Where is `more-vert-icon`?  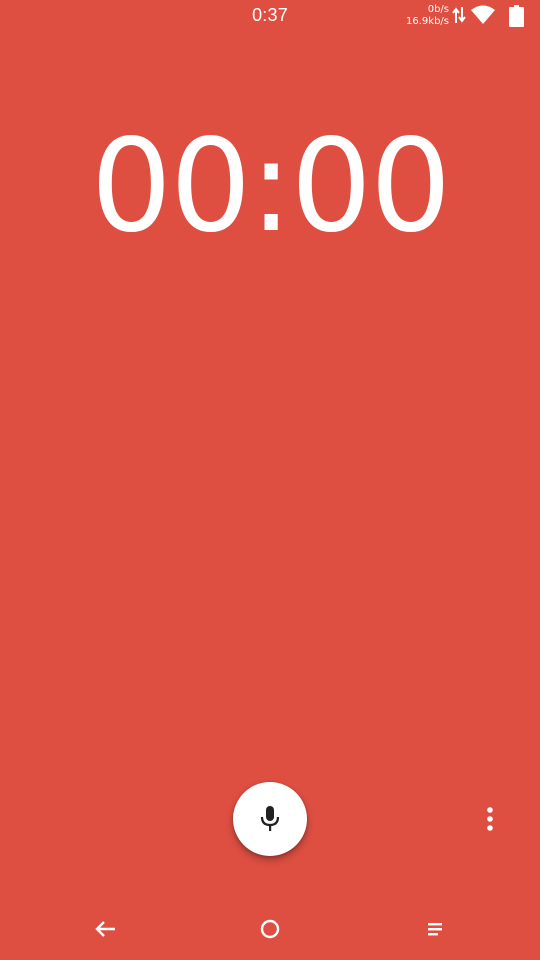 more-vert-icon is located at coordinates (490, 819).